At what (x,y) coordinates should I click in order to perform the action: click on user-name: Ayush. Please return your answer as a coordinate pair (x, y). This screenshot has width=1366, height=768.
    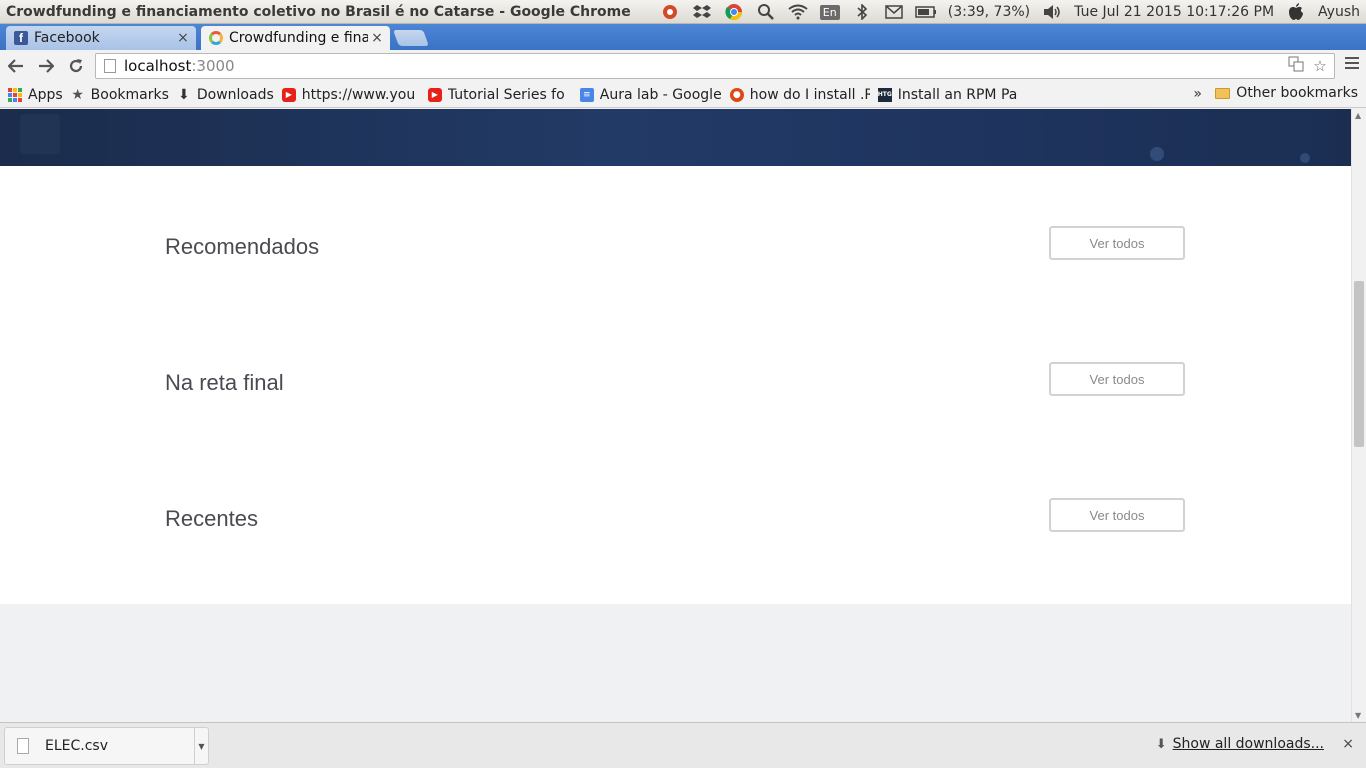
    Looking at the image, I should click on (1339, 12).